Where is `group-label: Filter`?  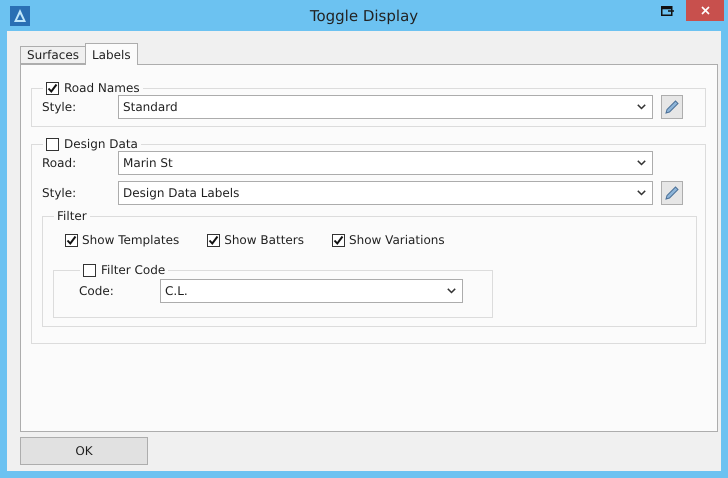
group-label: Filter is located at coordinates (72, 216).